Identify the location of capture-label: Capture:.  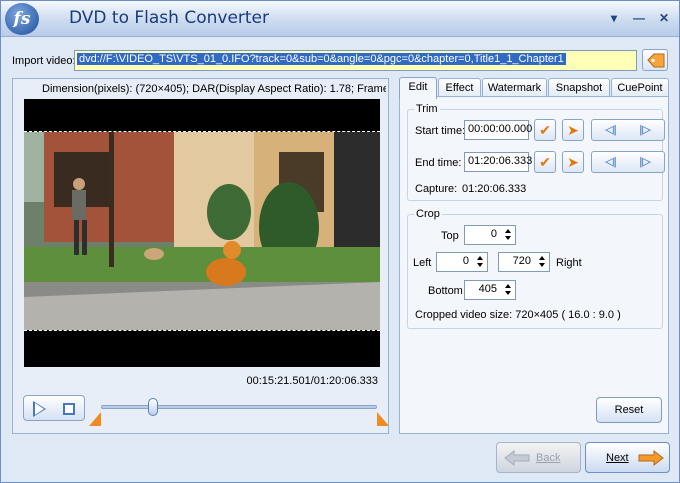
(436, 189).